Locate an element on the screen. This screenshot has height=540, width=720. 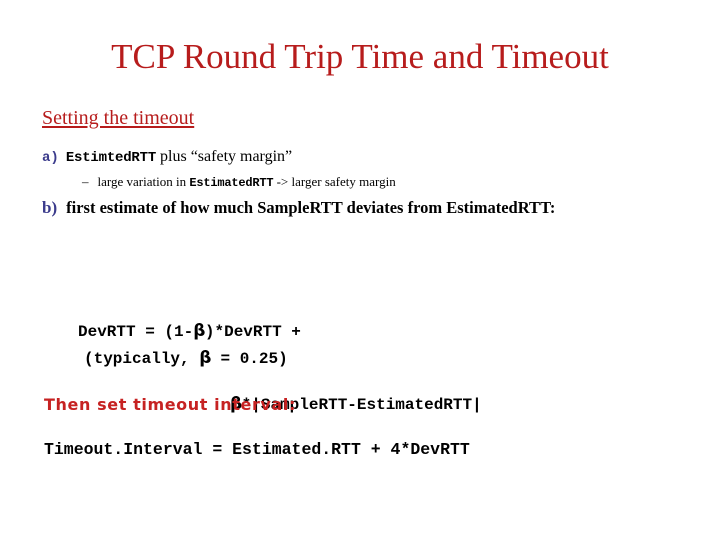
beta-typical-value: (typically, β = 0.25) is located at coordinates (186, 358).